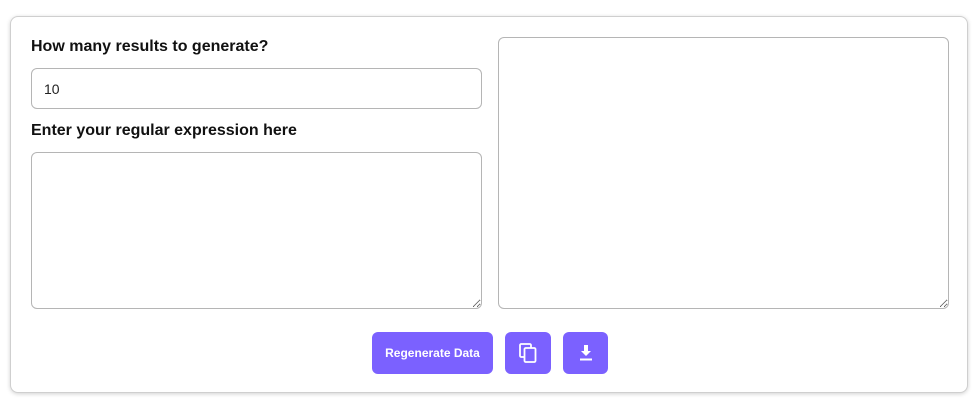 Image resolution: width=980 pixels, height=410 pixels. What do you see at coordinates (164, 130) in the screenshot?
I see `regex-label: Enter your regular expression here` at bounding box center [164, 130].